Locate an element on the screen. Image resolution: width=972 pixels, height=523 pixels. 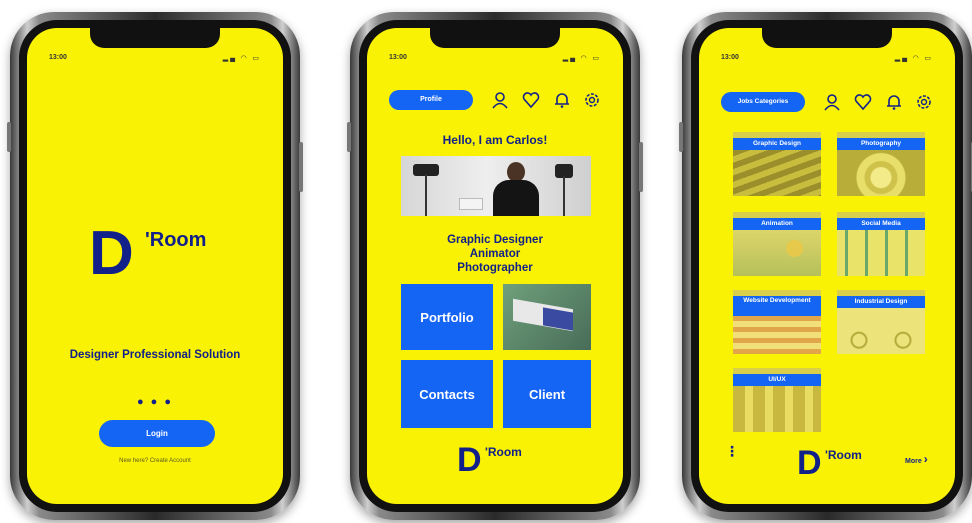
create-account-link: New here? Create Account is located at coordinates (155, 461).